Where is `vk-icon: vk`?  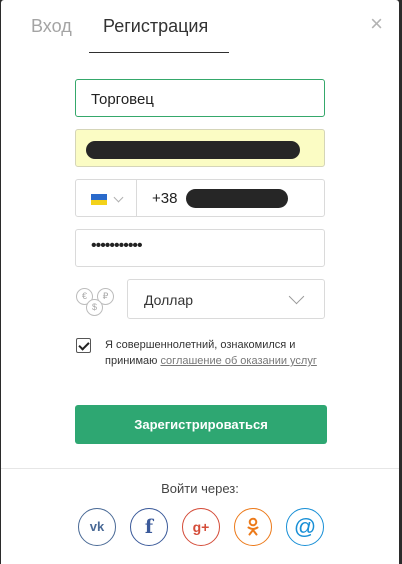 vk-icon: vk is located at coordinates (97, 527).